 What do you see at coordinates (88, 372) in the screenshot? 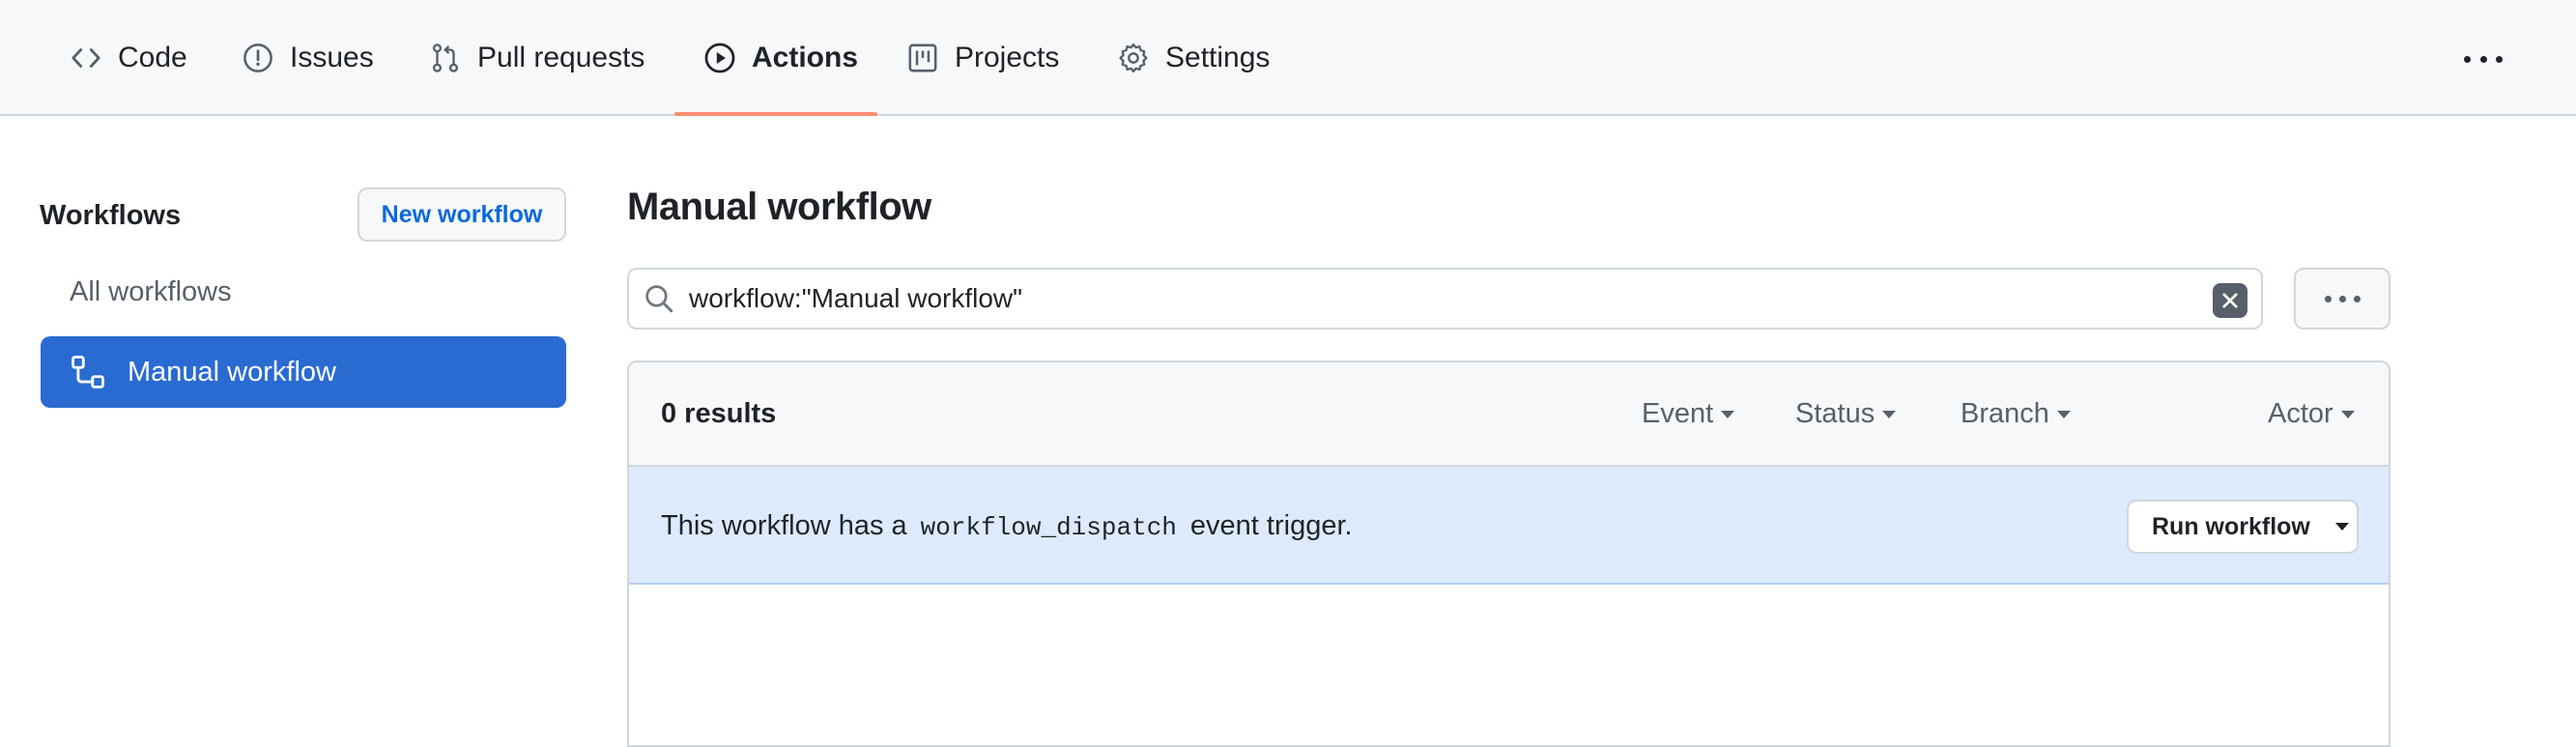
I see `workflow-icon` at bounding box center [88, 372].